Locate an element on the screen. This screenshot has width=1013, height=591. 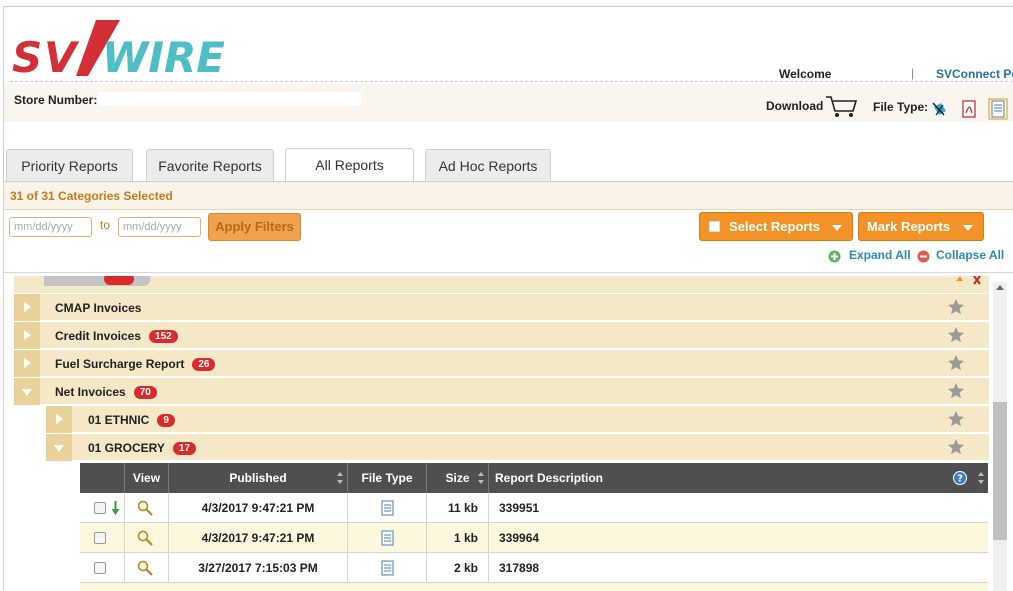
svg-text: V is located at coordinates (62, 54).